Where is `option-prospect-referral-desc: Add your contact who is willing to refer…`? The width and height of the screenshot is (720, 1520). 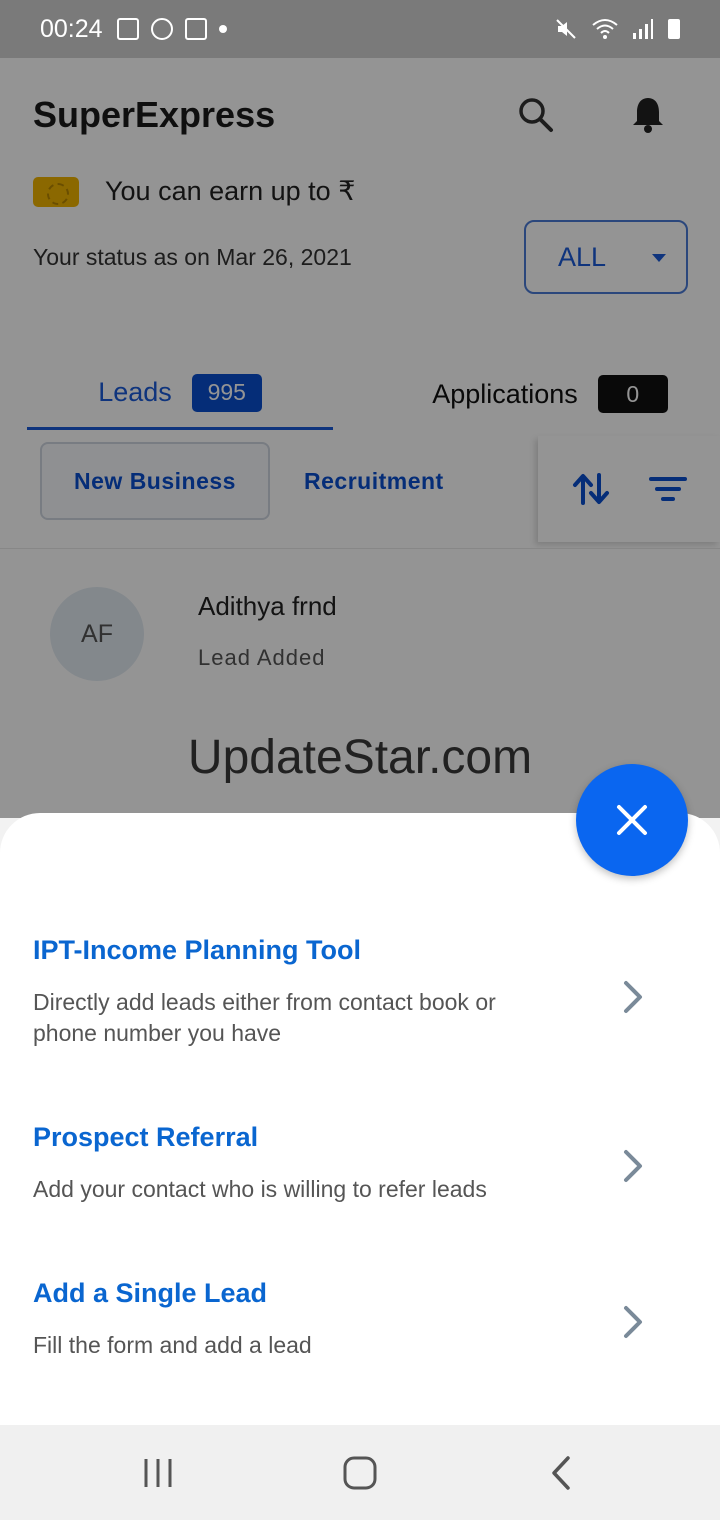
option-prospect-referral-desc: Add your contact who is willing to refer… is located at coordinates (260, 1189).